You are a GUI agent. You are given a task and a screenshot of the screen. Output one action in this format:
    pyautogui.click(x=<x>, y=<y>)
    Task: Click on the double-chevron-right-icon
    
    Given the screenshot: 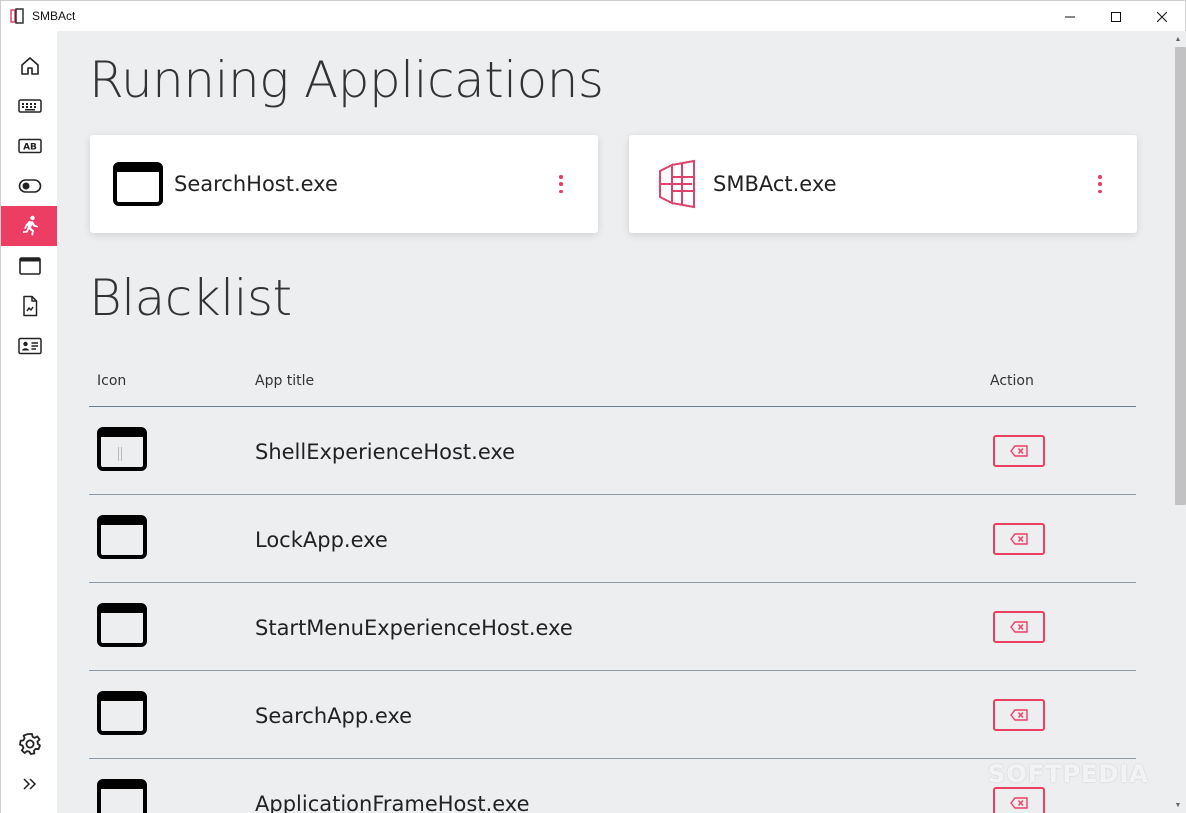 What is the action you would take?
    pyautogui.click(x=29, y=784)
    